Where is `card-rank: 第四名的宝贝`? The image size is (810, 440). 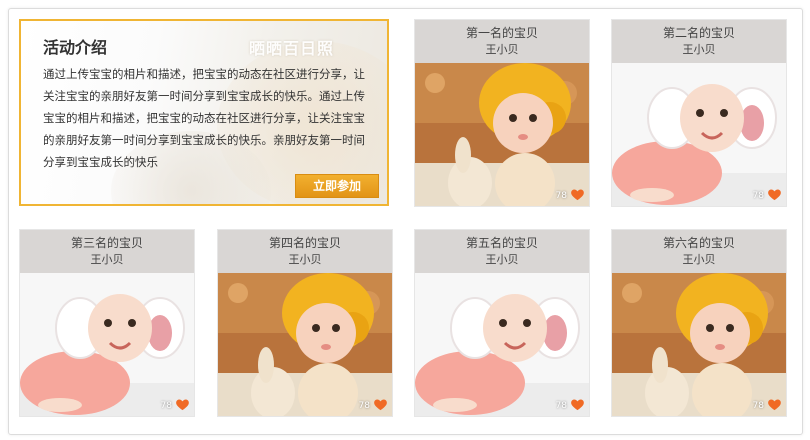 card-rank: 第四名的宝贝 is located at coordinates (304, 243).